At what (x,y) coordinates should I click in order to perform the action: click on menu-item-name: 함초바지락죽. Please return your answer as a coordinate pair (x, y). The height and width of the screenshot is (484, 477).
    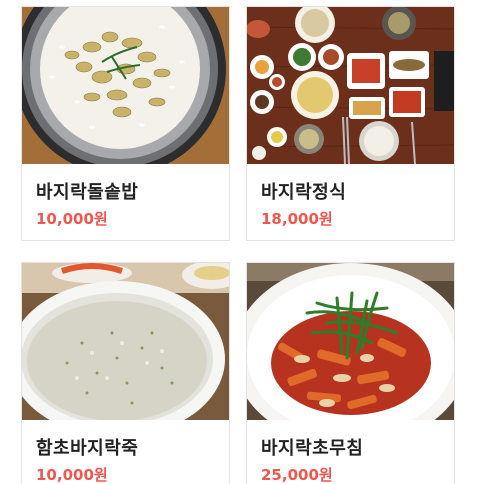
    Looking at the image, I should click on (87, 448).